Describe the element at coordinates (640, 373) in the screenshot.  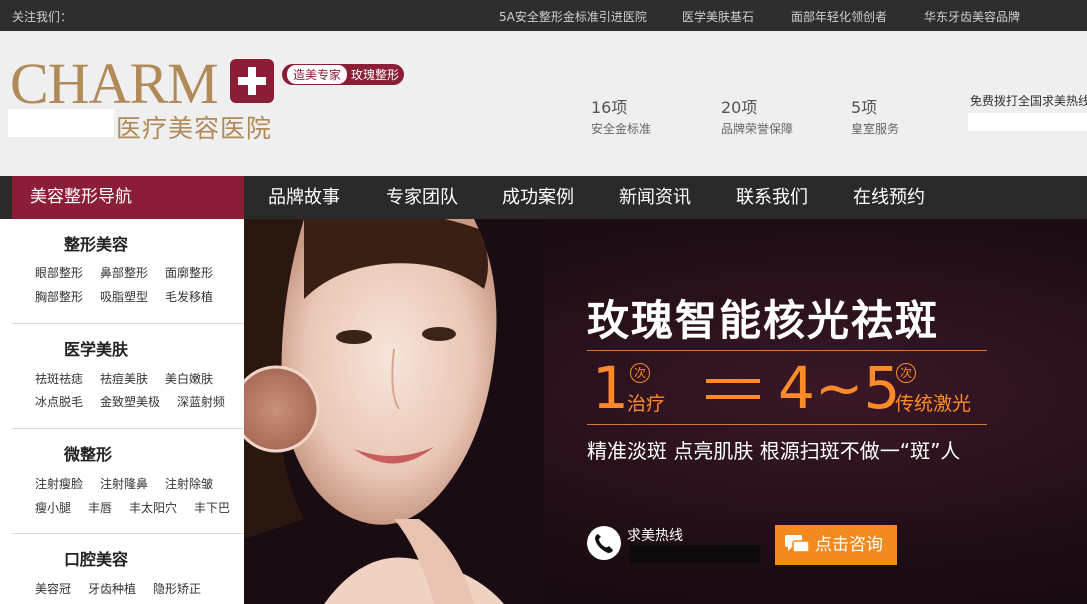
I see `banner-left-circle: 次` at that location.